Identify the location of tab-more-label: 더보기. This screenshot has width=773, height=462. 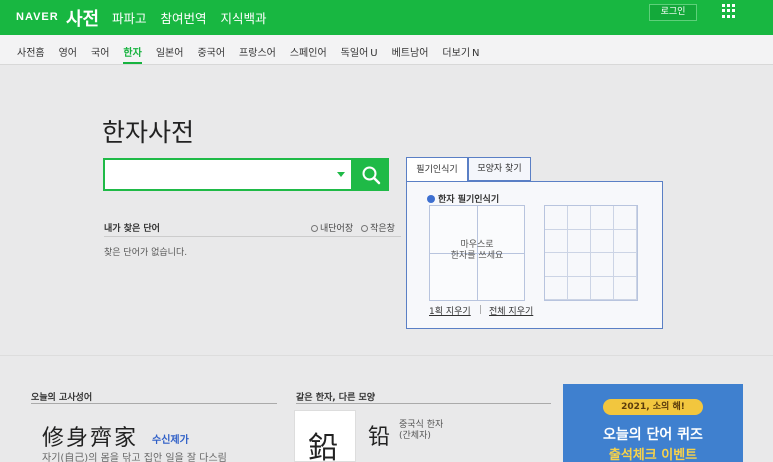
(456, 53).